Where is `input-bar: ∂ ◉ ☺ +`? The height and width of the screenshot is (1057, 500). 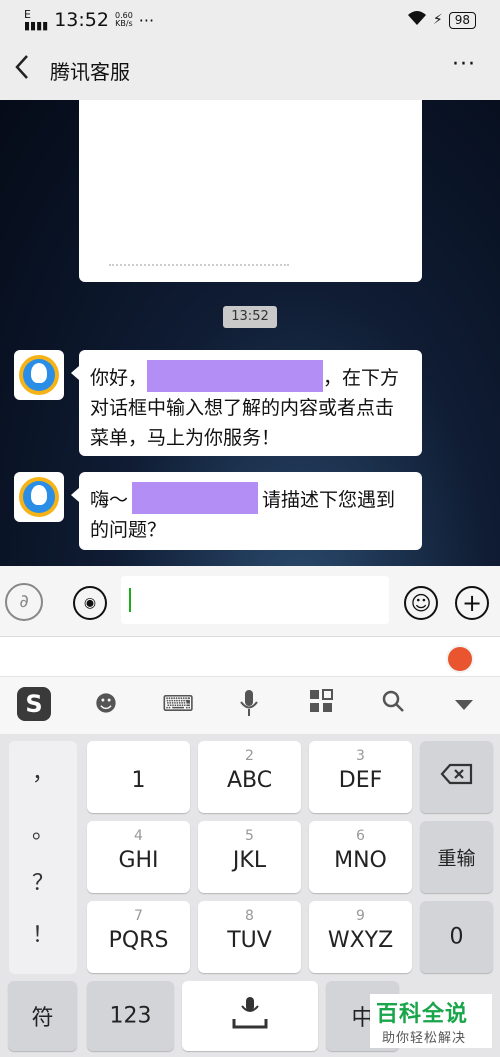
input-bar: ∂ ◉ ☺ + is located at coordinates (250, 601).